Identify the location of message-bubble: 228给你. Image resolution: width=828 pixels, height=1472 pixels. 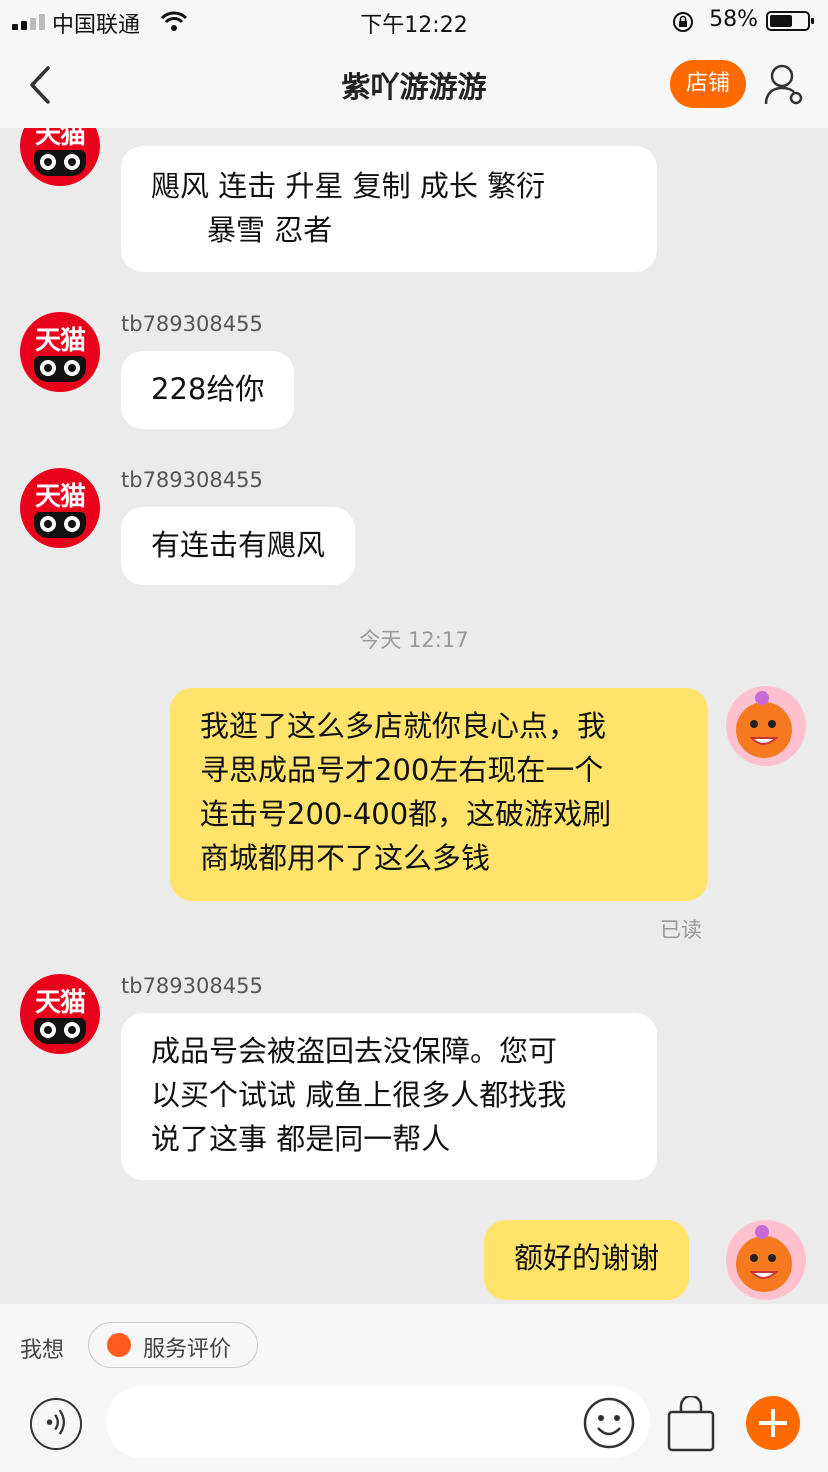
(208, 390).